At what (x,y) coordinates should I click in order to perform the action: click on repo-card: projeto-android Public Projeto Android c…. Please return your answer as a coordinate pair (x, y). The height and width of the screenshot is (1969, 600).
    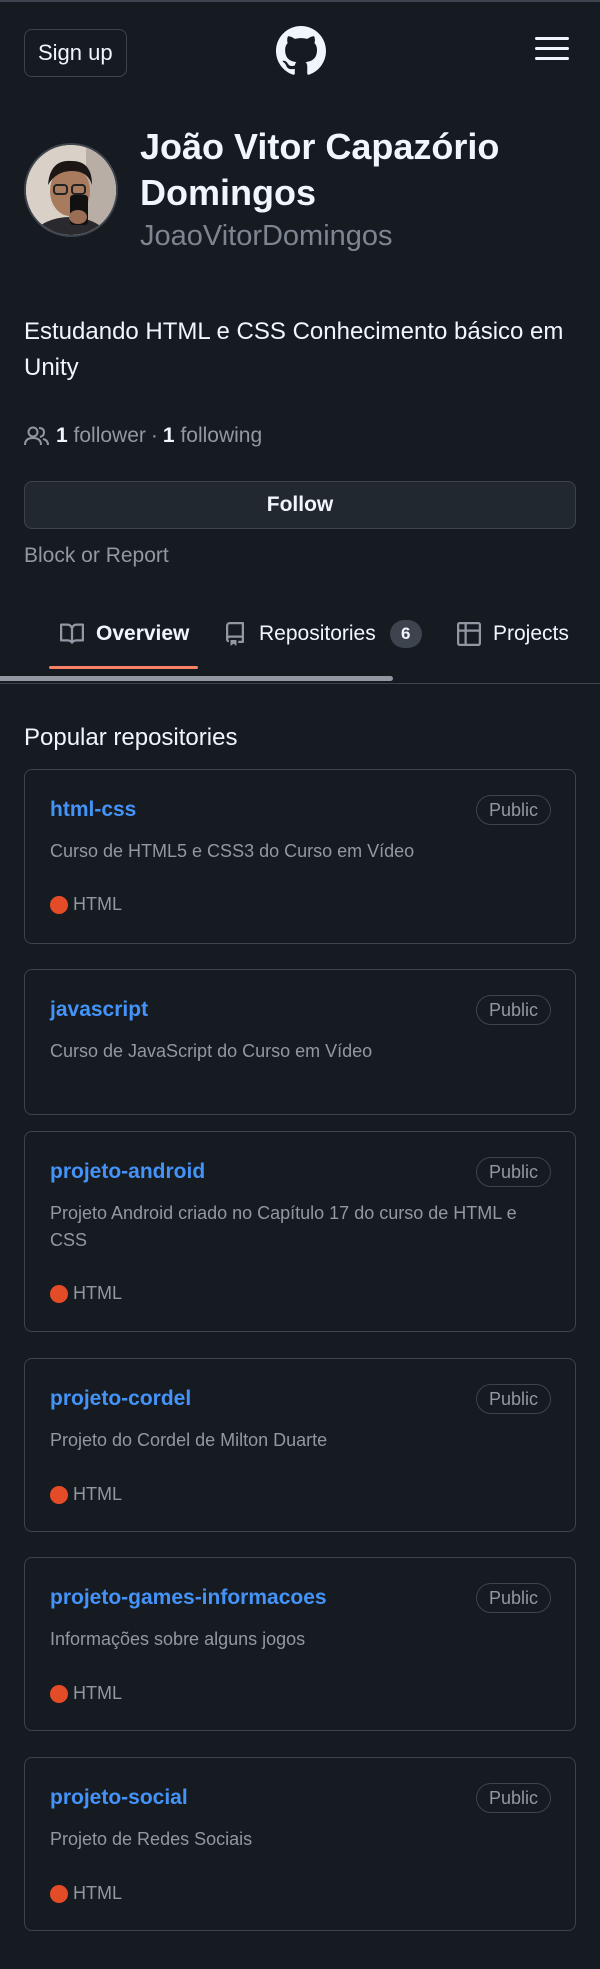
    Looking at the image, I should click on (300, 1231).